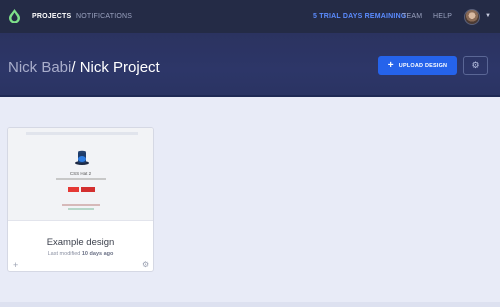  I want to click on last-modified-time: 10 days ago, so click(97, 254).